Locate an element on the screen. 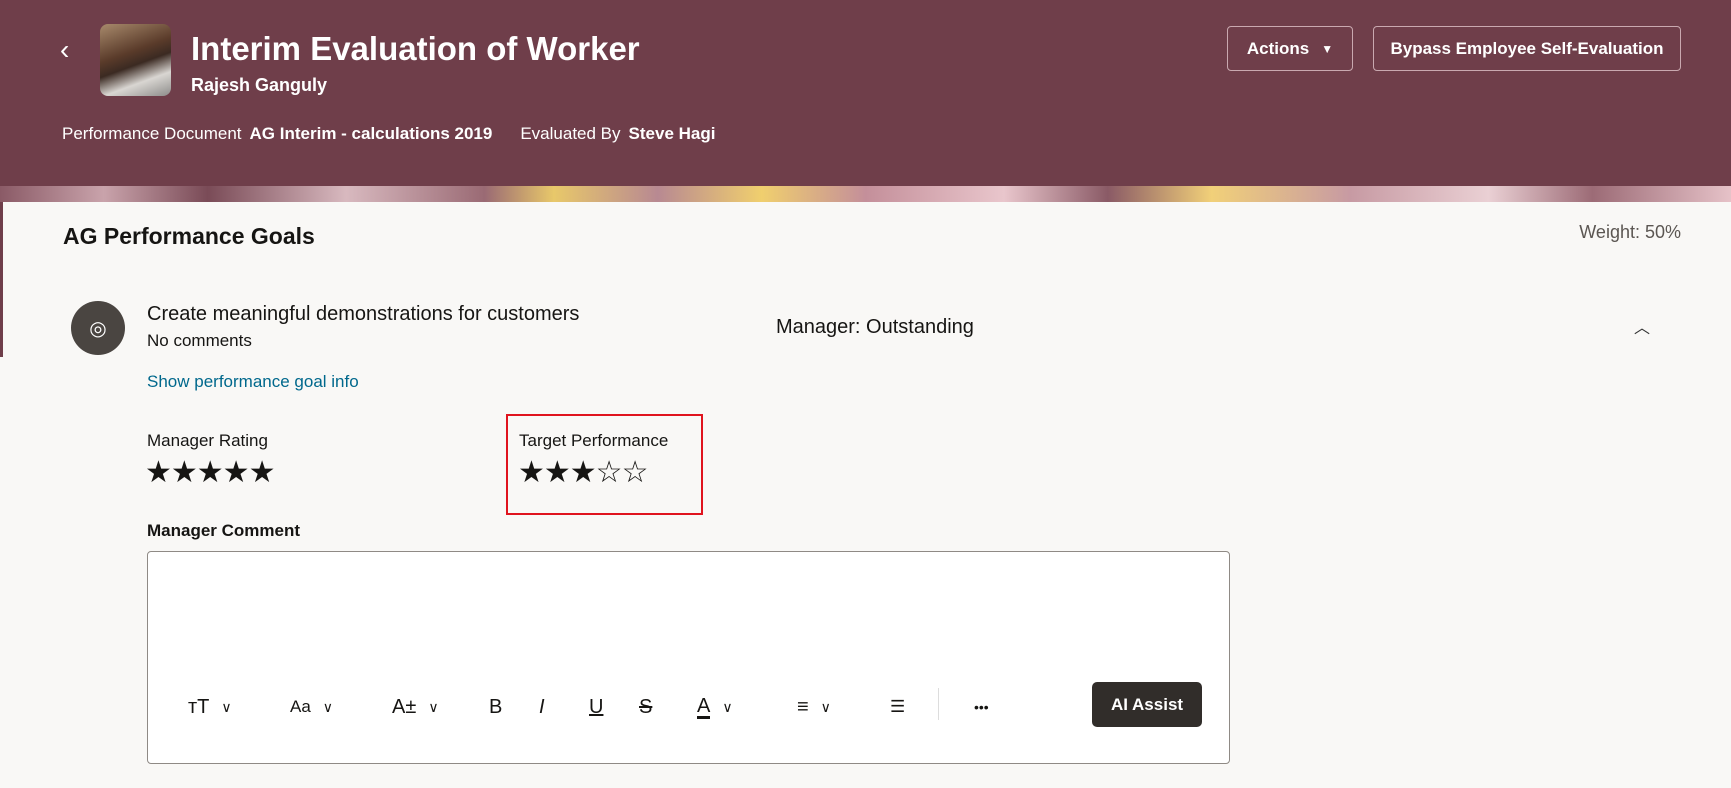 The height and width of the screenshot is (788, 1731). script-dropdown: A± ∨ is located at coordinates (415, 707).